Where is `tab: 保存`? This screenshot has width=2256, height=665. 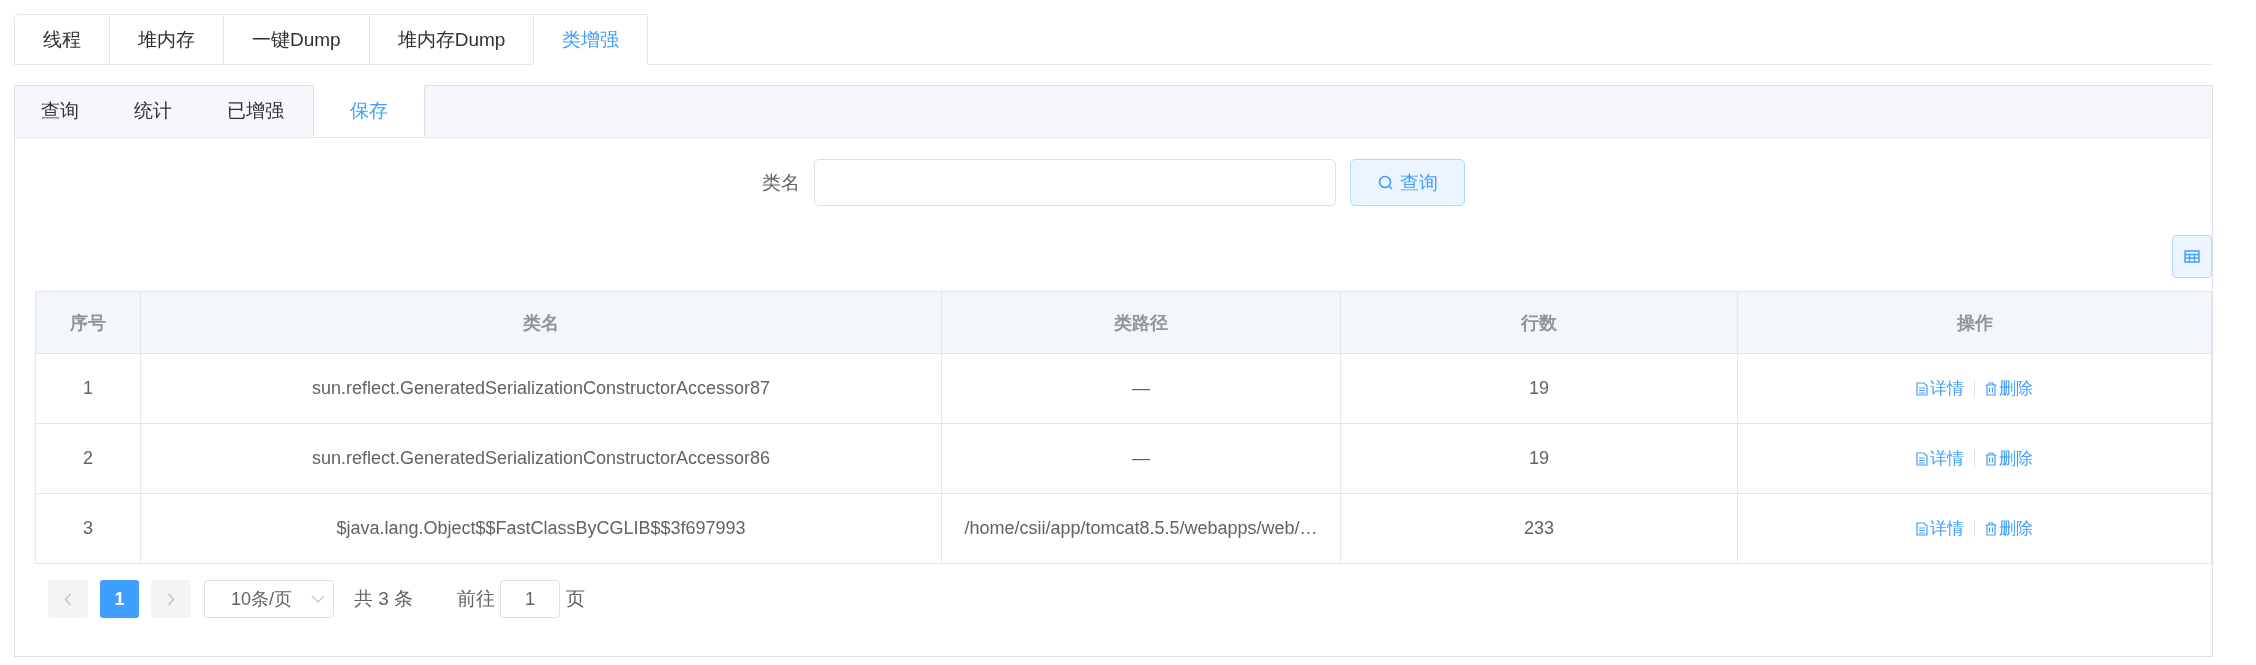 tab: 保存 is located at coordinates (369, 111).